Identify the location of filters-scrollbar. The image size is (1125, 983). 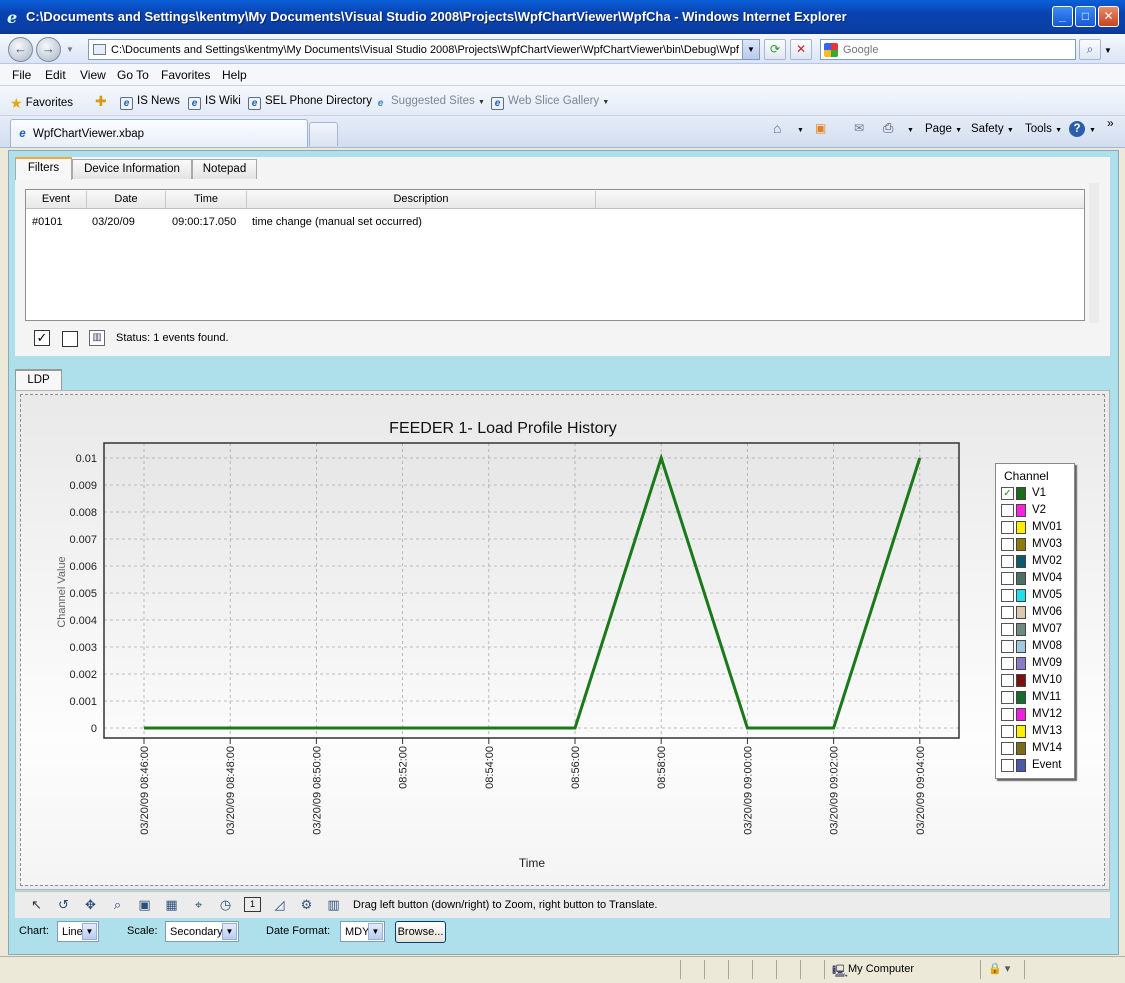
(1094, 253).